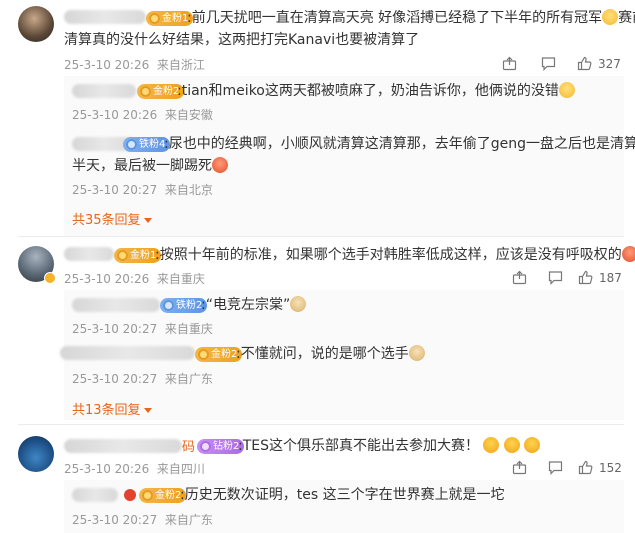  Describe the element at coordinates (395, 255) in the screenshot. I see `comment-text: :按照十年前的标准，如果哪个选手对韩胜率低成这样，应该是没有呼吸权的` at that location.